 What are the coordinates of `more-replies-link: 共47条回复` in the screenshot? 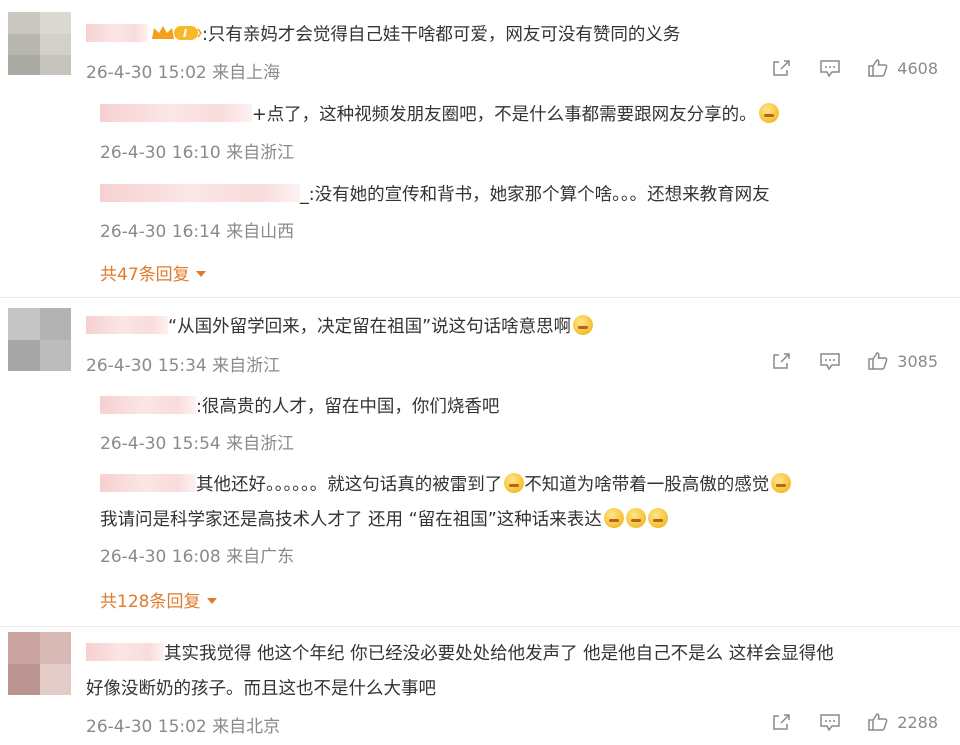 It's located at (153, 272).